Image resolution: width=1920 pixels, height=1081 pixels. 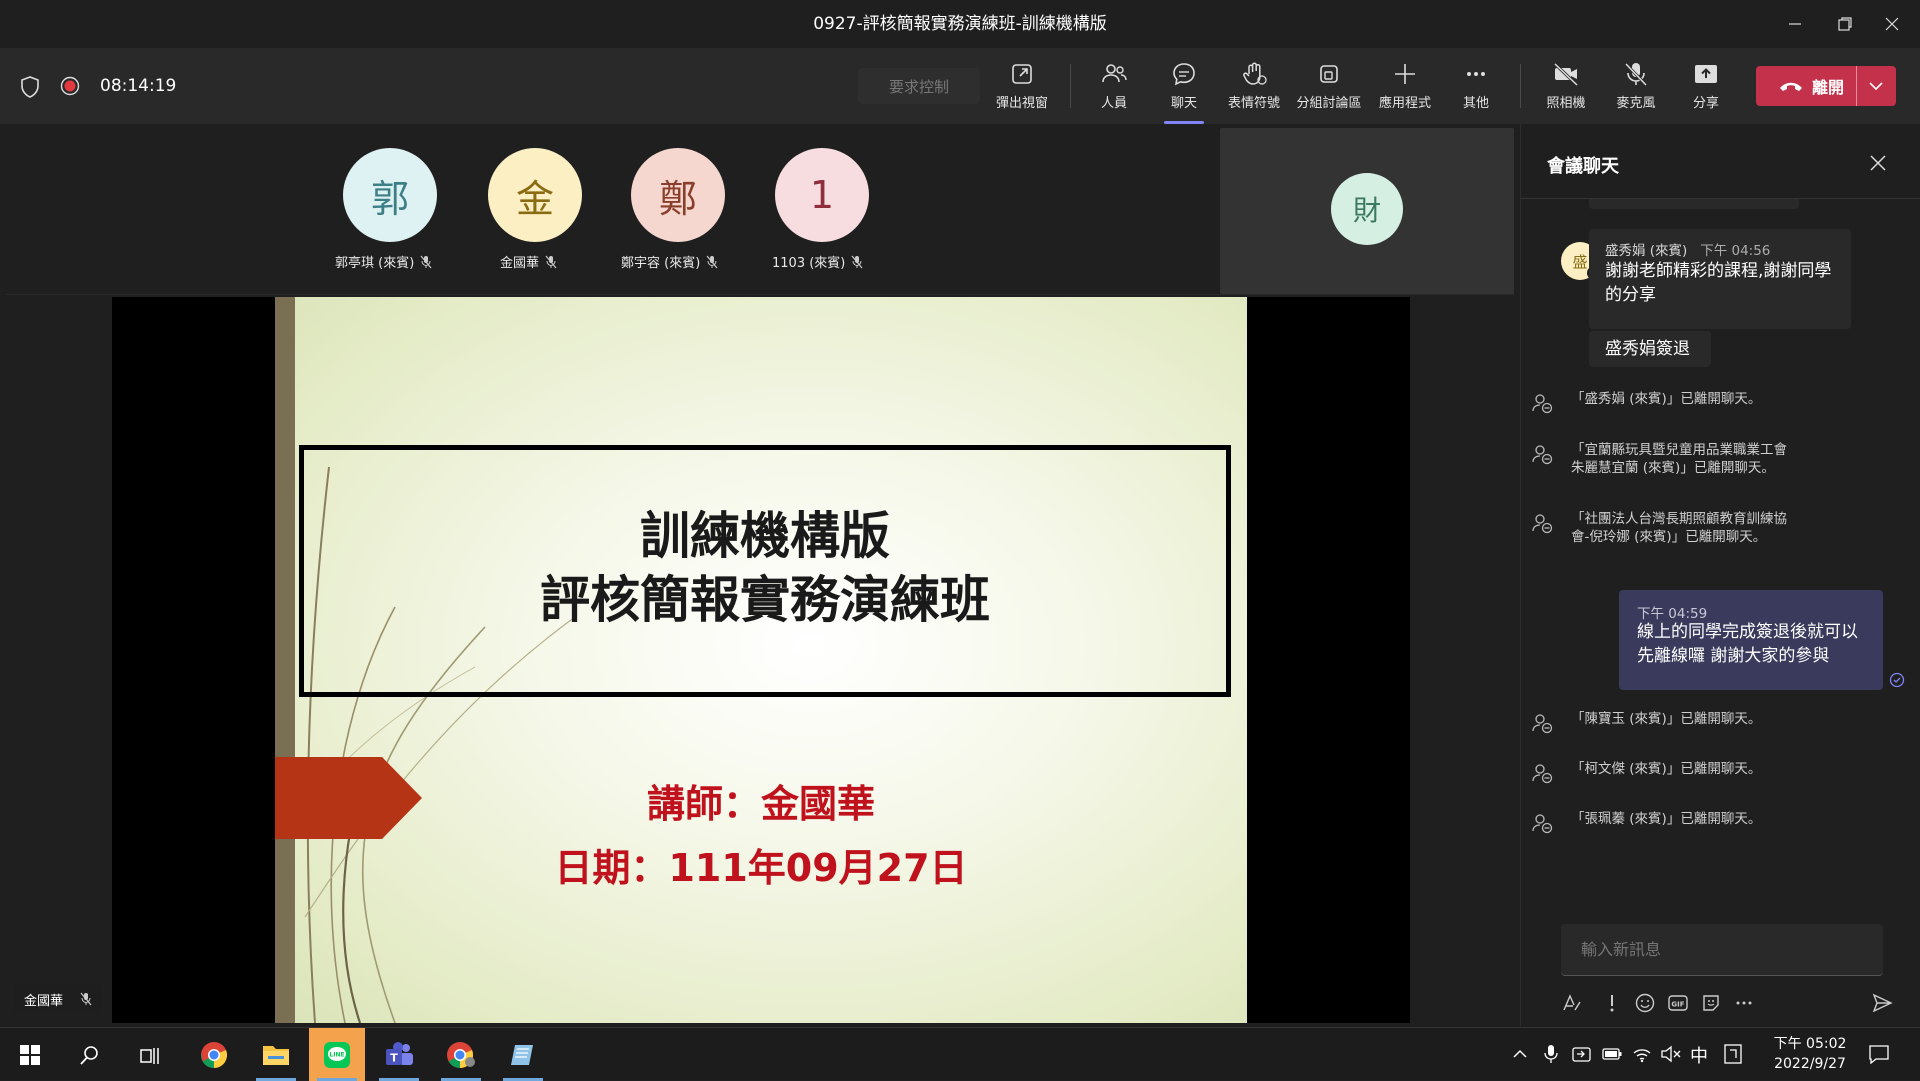 I want to click on chevron-up-icon, so click(x=1520, y=1054).